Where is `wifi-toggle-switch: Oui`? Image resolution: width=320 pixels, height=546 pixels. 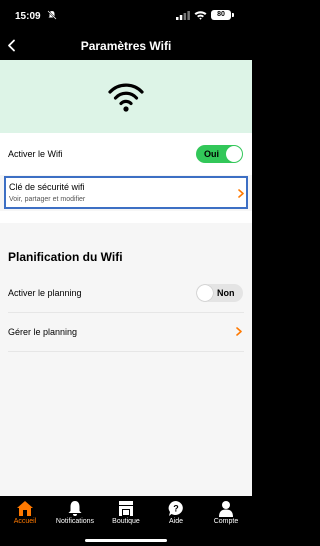
wifi-toggle-switch: Oui is located at coordinates (219, 154).